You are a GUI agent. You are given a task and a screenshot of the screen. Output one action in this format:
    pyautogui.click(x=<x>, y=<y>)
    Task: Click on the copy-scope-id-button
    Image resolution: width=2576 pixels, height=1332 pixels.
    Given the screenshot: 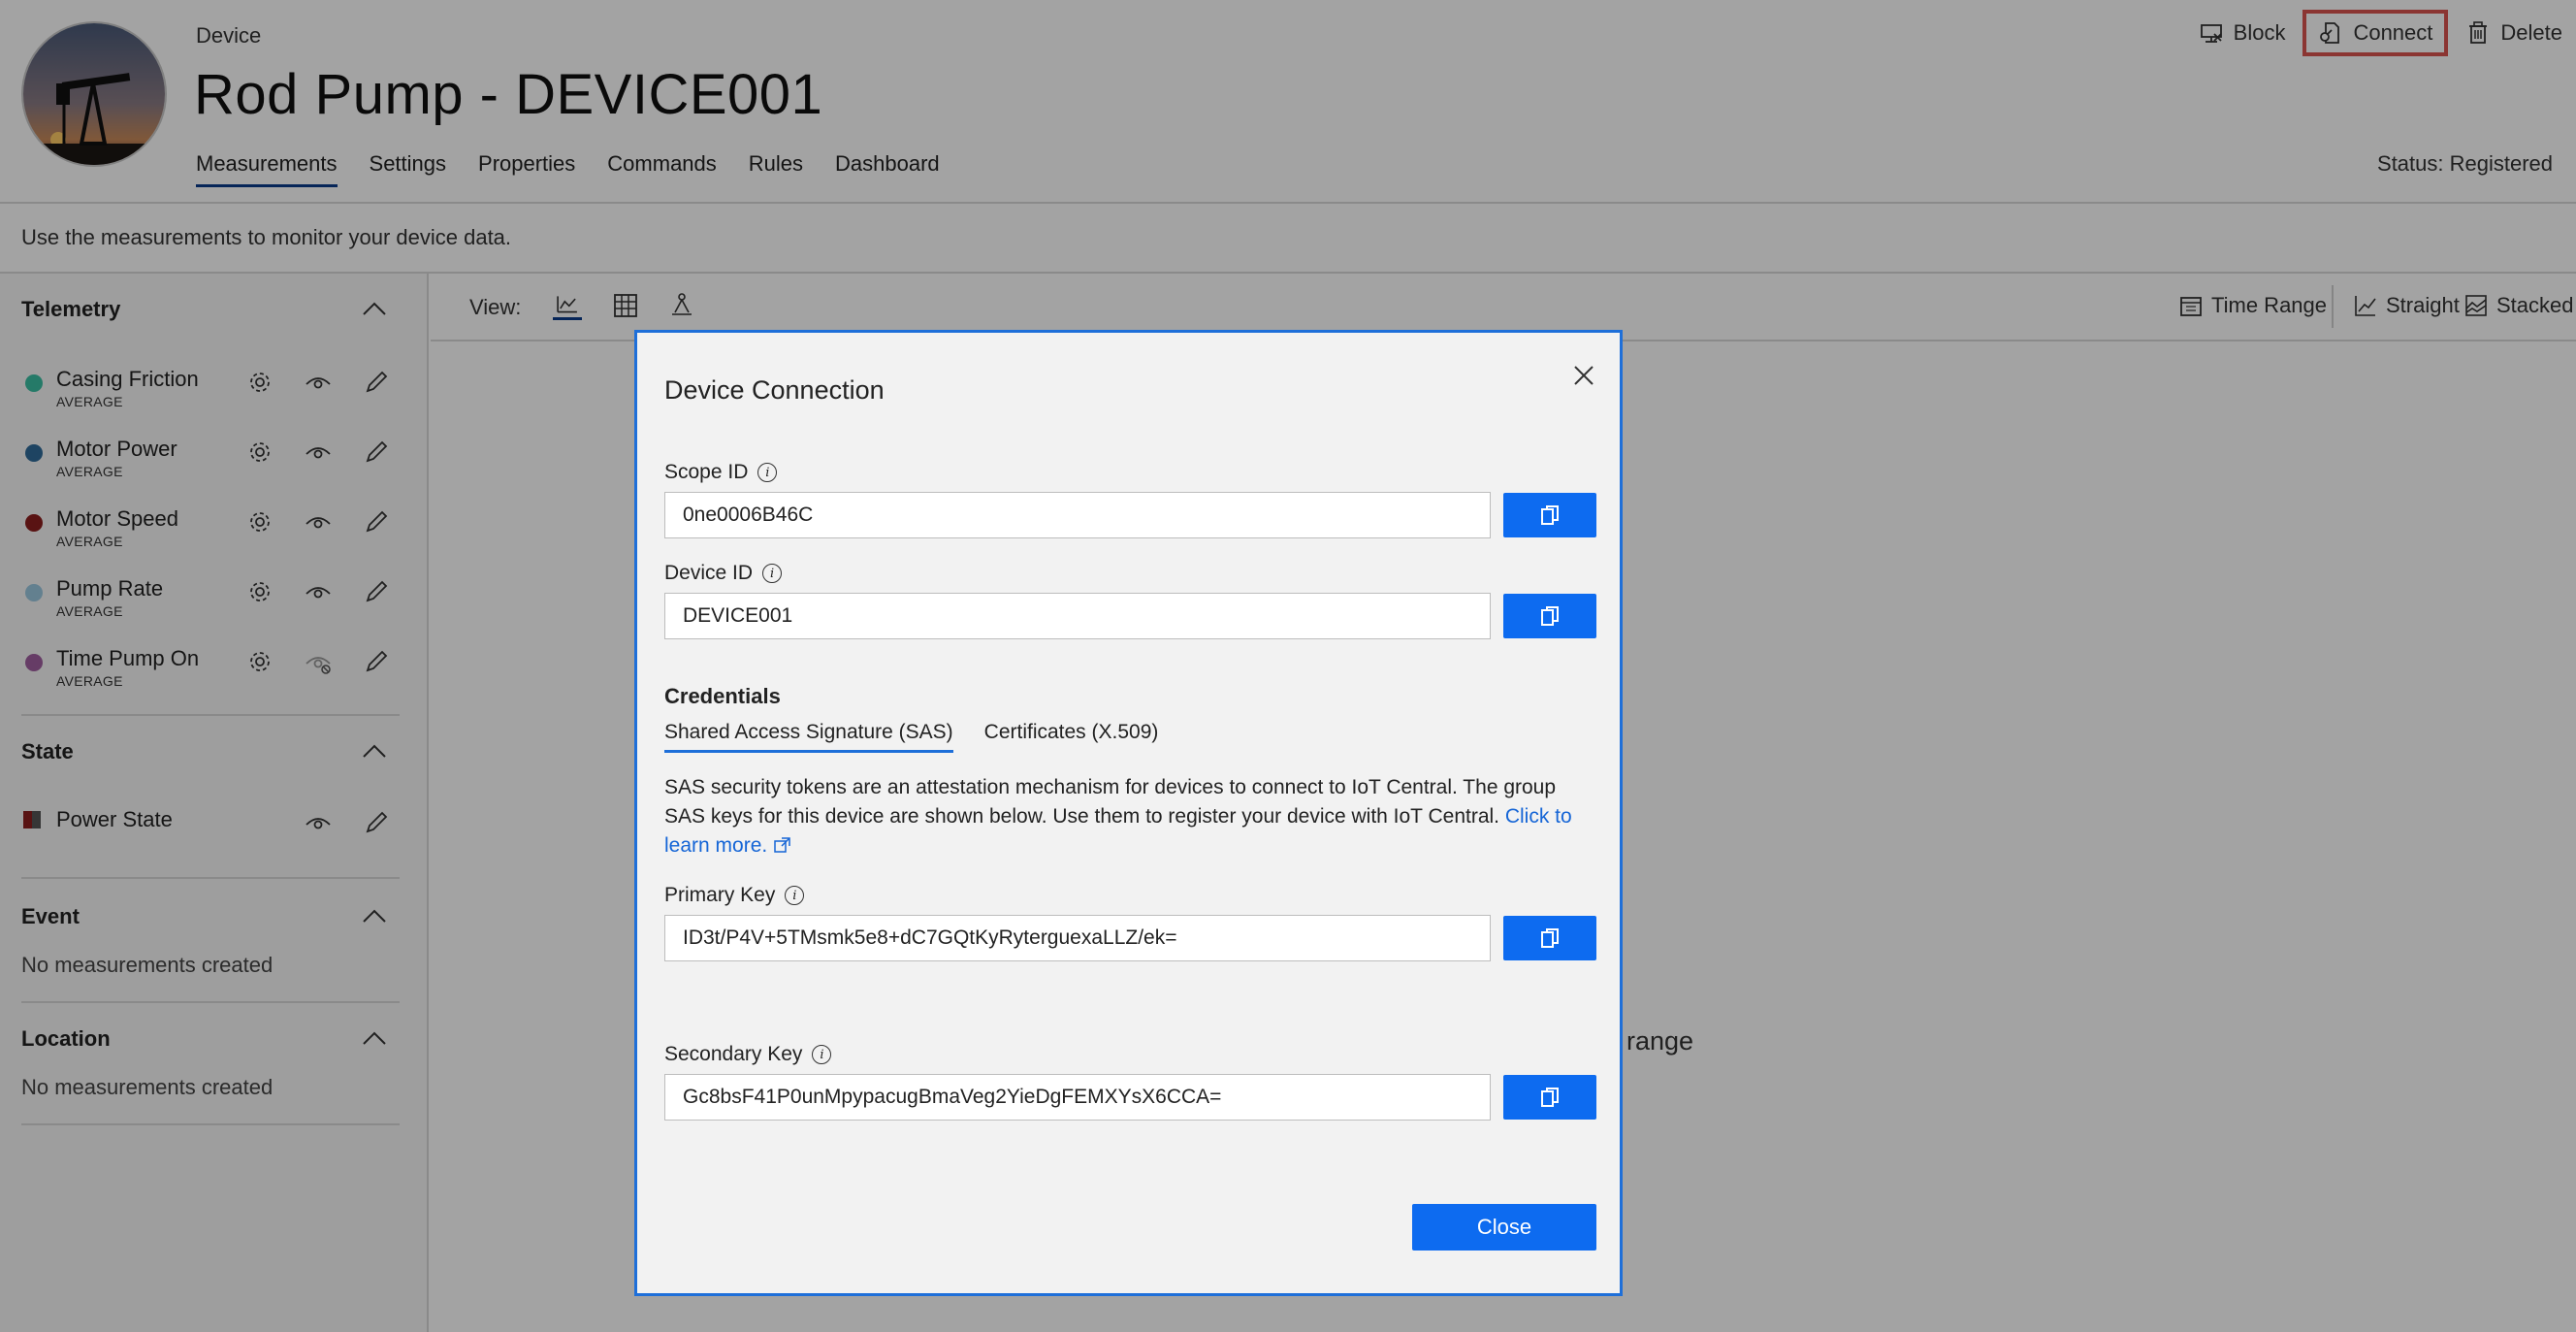 What is the action you would take?
    pyautogui.click(x=1549, y=515)
    